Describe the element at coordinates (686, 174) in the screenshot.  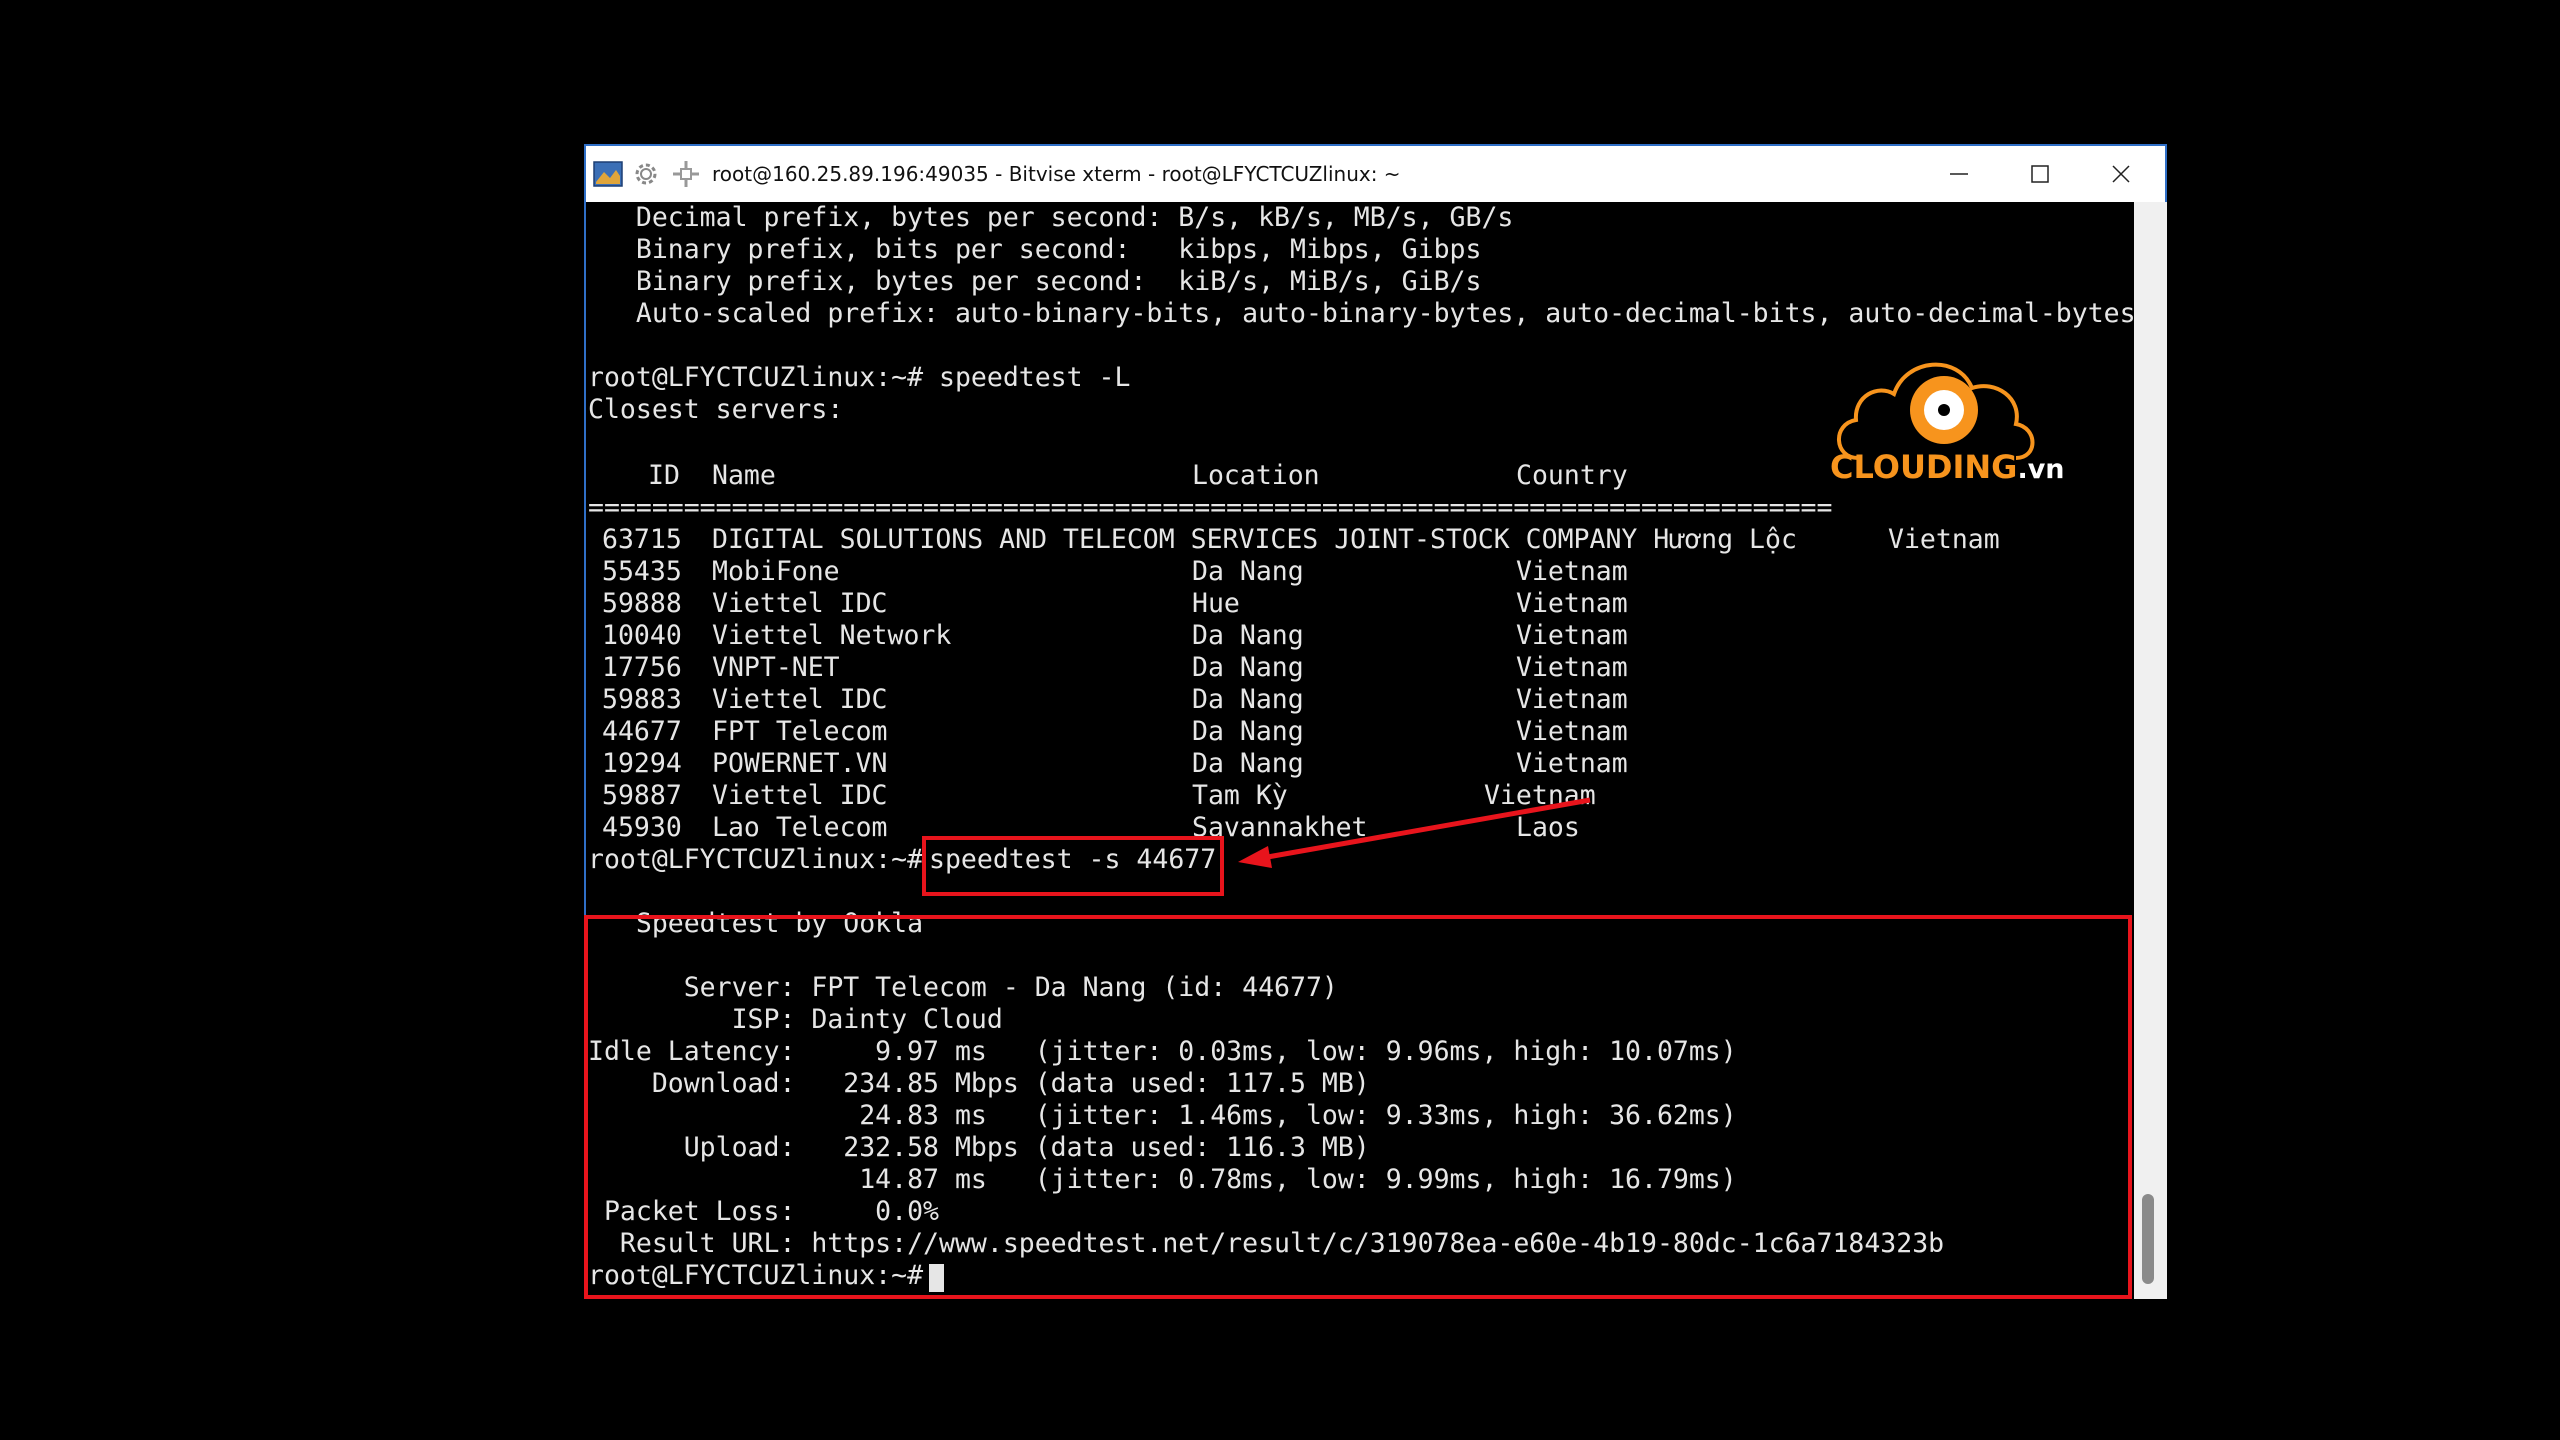
I see `new-terminal-icon` at that location.